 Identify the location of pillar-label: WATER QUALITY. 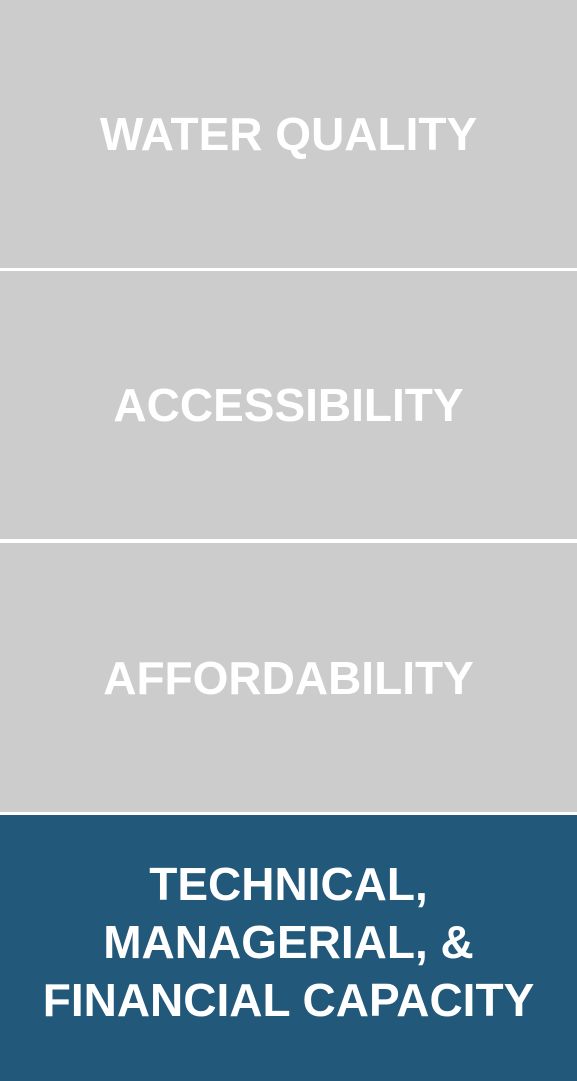
(288, 134).